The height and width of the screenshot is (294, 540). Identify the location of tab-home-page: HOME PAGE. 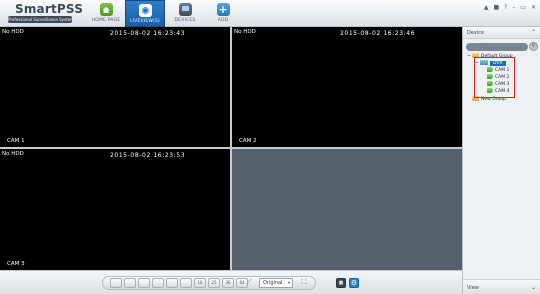
(106, 13).